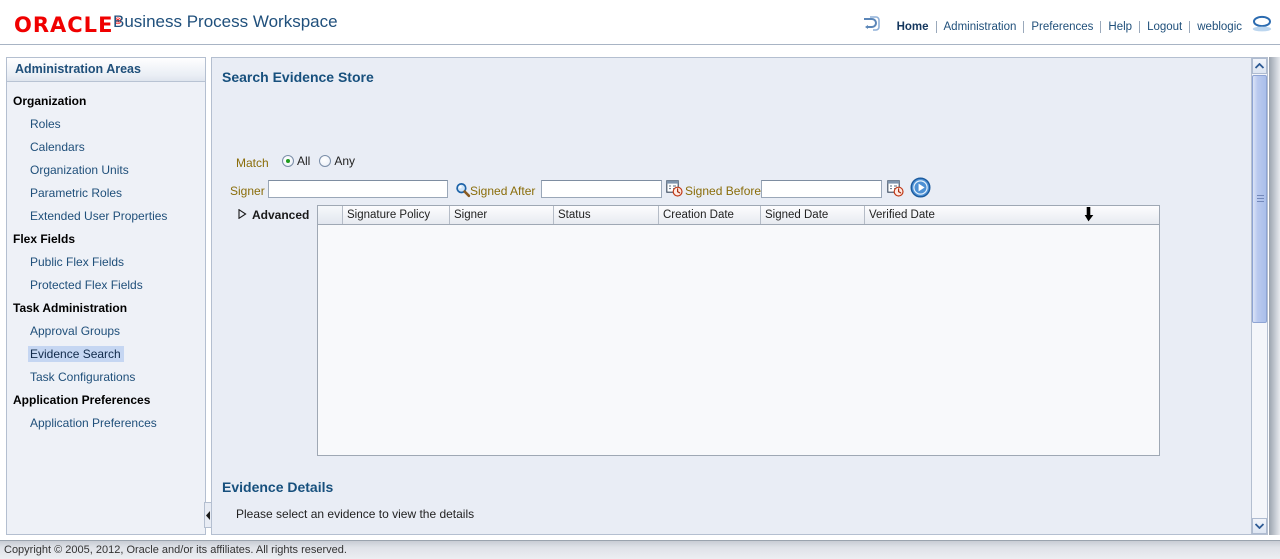 This screenshot has height=559, width=1280. I want to click on global-nav-link-preferences: Preferences, so click(1062, 27).